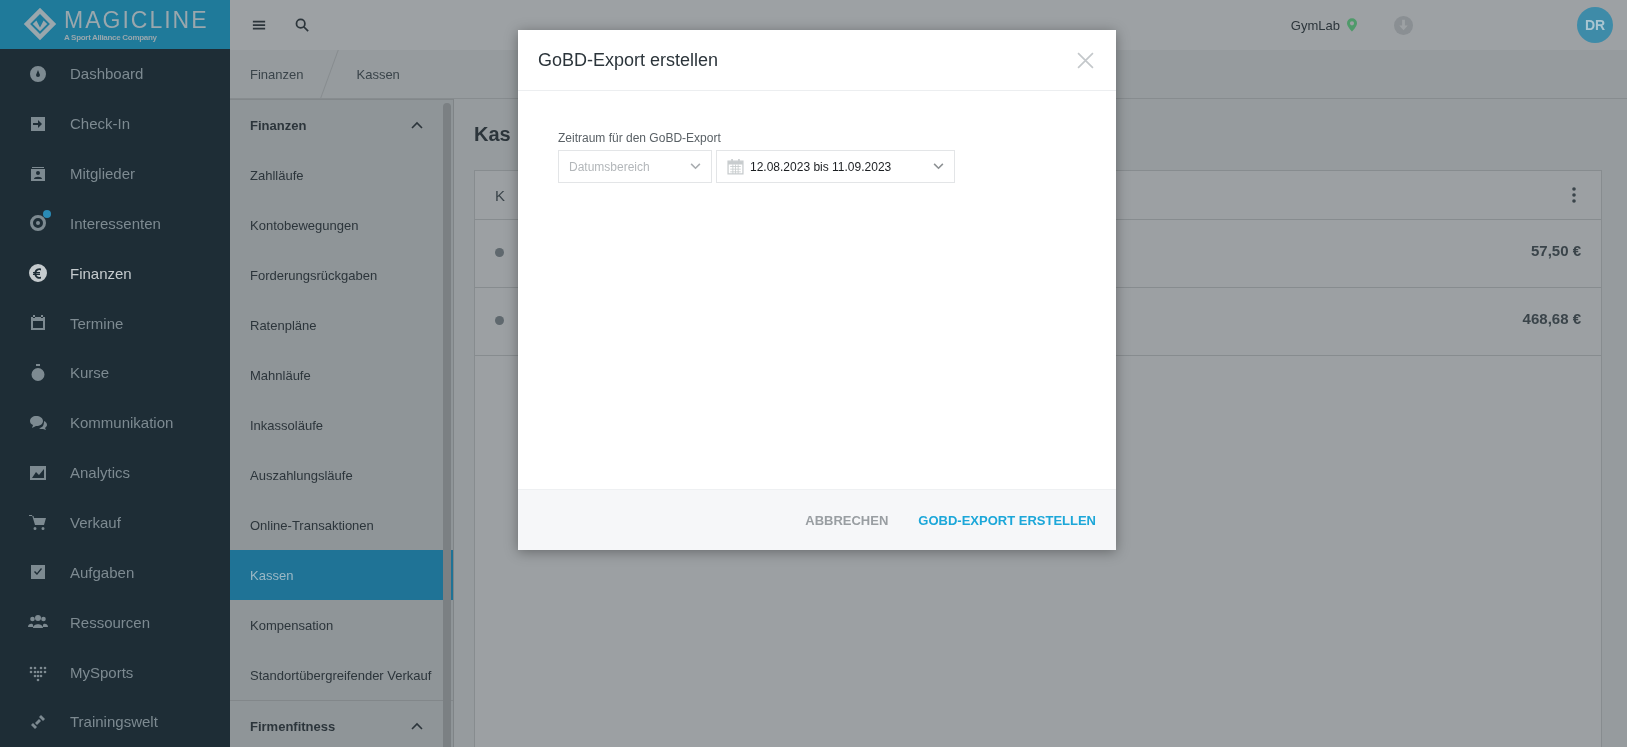 This screenshot has width=1627, height=747. What do you see at coordinates (38, 522) in the screenshot?
I see `cart-icon` at bounding box center [38, 522].